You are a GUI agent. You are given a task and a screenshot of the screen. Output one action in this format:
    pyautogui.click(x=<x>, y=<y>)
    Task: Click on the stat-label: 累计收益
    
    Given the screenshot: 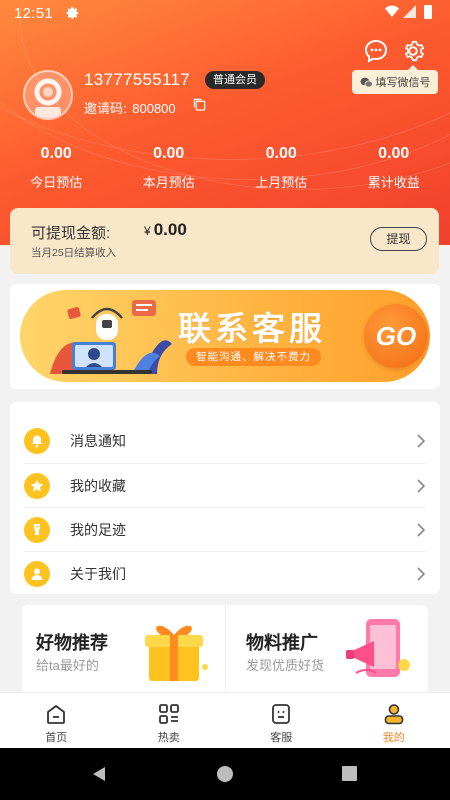 What is the action you would take?
    pyautogui.click(x=393, y=182)
    